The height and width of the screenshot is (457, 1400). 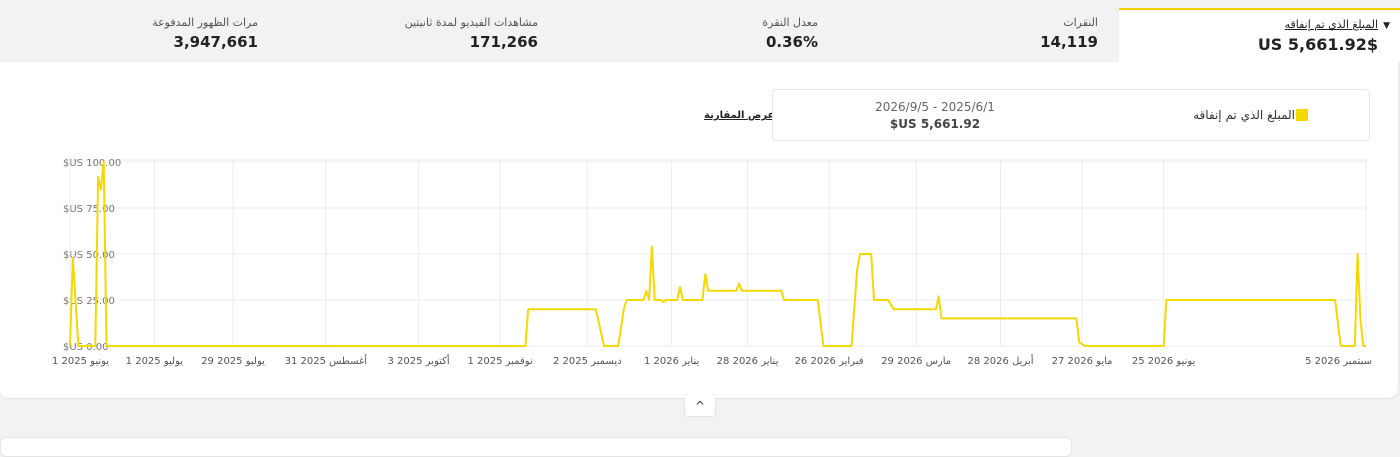 What do you see at coordinates (418, 360) in the screenshot?
I see `x-tick-label: 3 أكتوبر 2025` at bounding box center [418, 360].